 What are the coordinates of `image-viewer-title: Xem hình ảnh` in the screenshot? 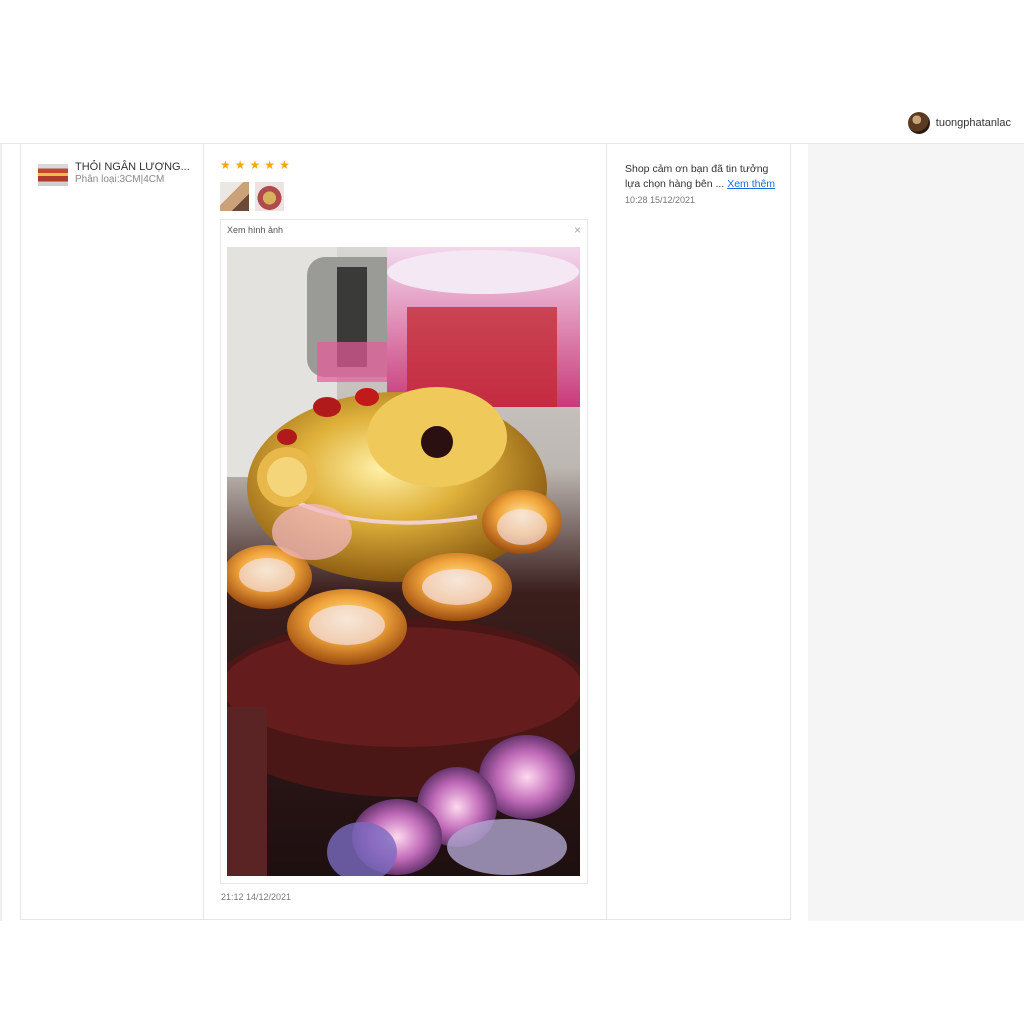 It's located at (255, 230).